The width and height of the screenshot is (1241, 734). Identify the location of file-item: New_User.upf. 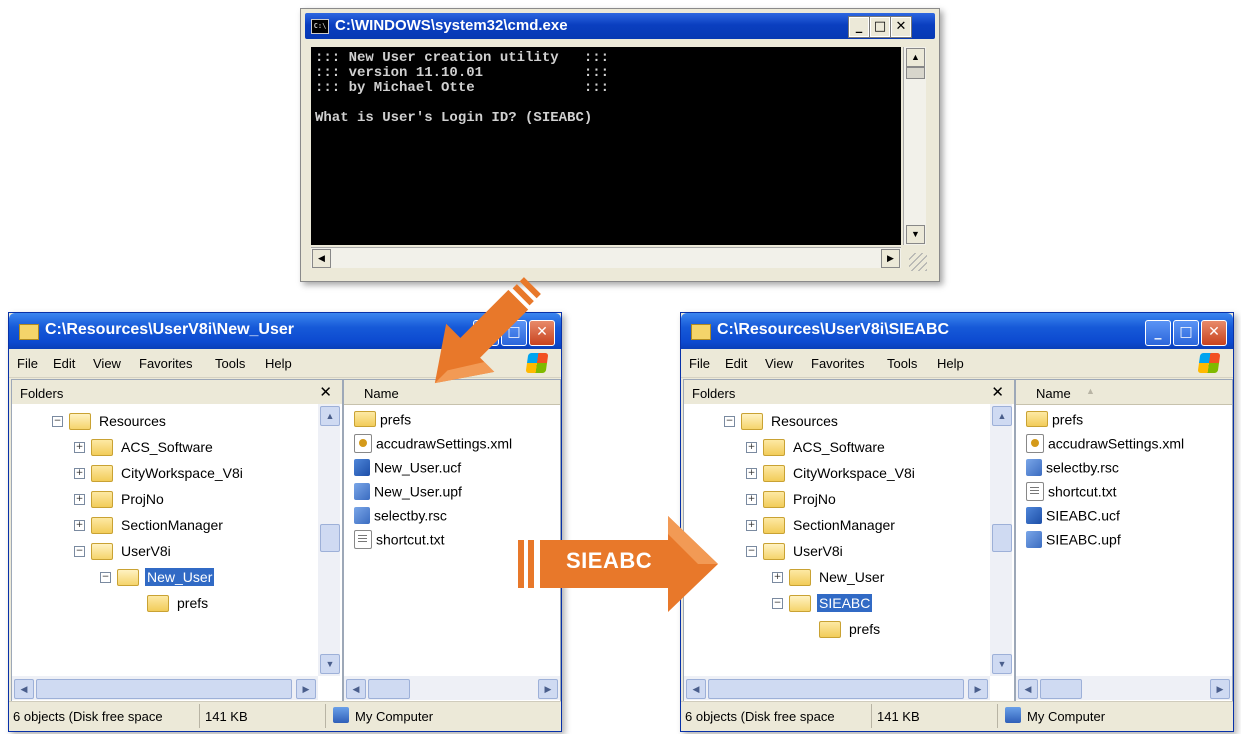
(408, 493).